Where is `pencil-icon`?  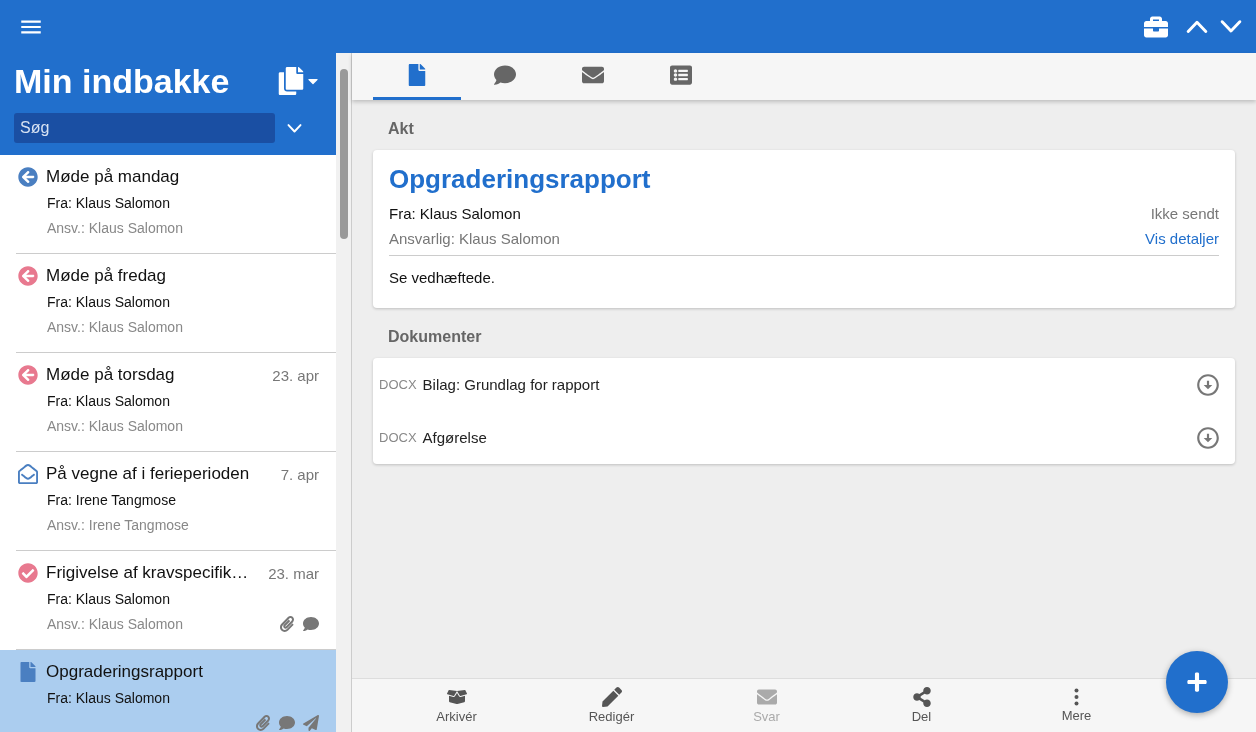
pencil-icon is located at coordinates (611, 697).